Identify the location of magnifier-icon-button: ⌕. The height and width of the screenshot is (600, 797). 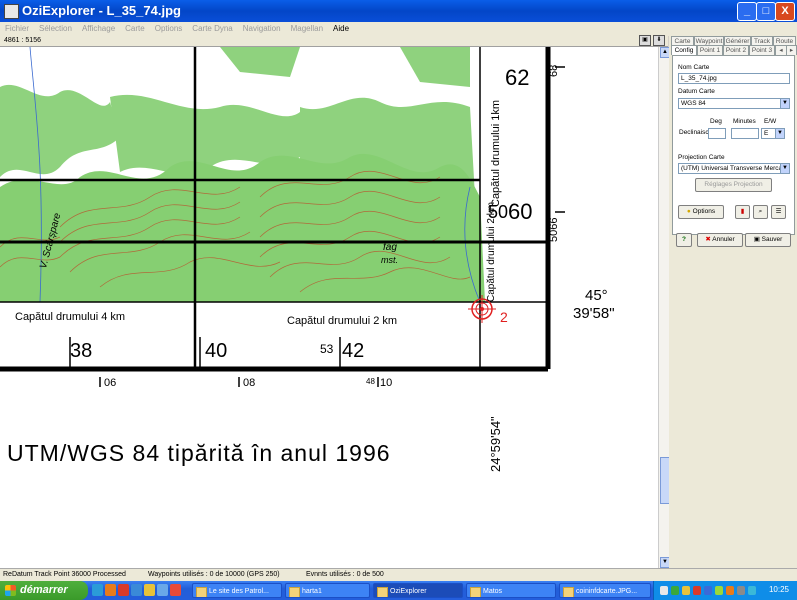
(760, 212).